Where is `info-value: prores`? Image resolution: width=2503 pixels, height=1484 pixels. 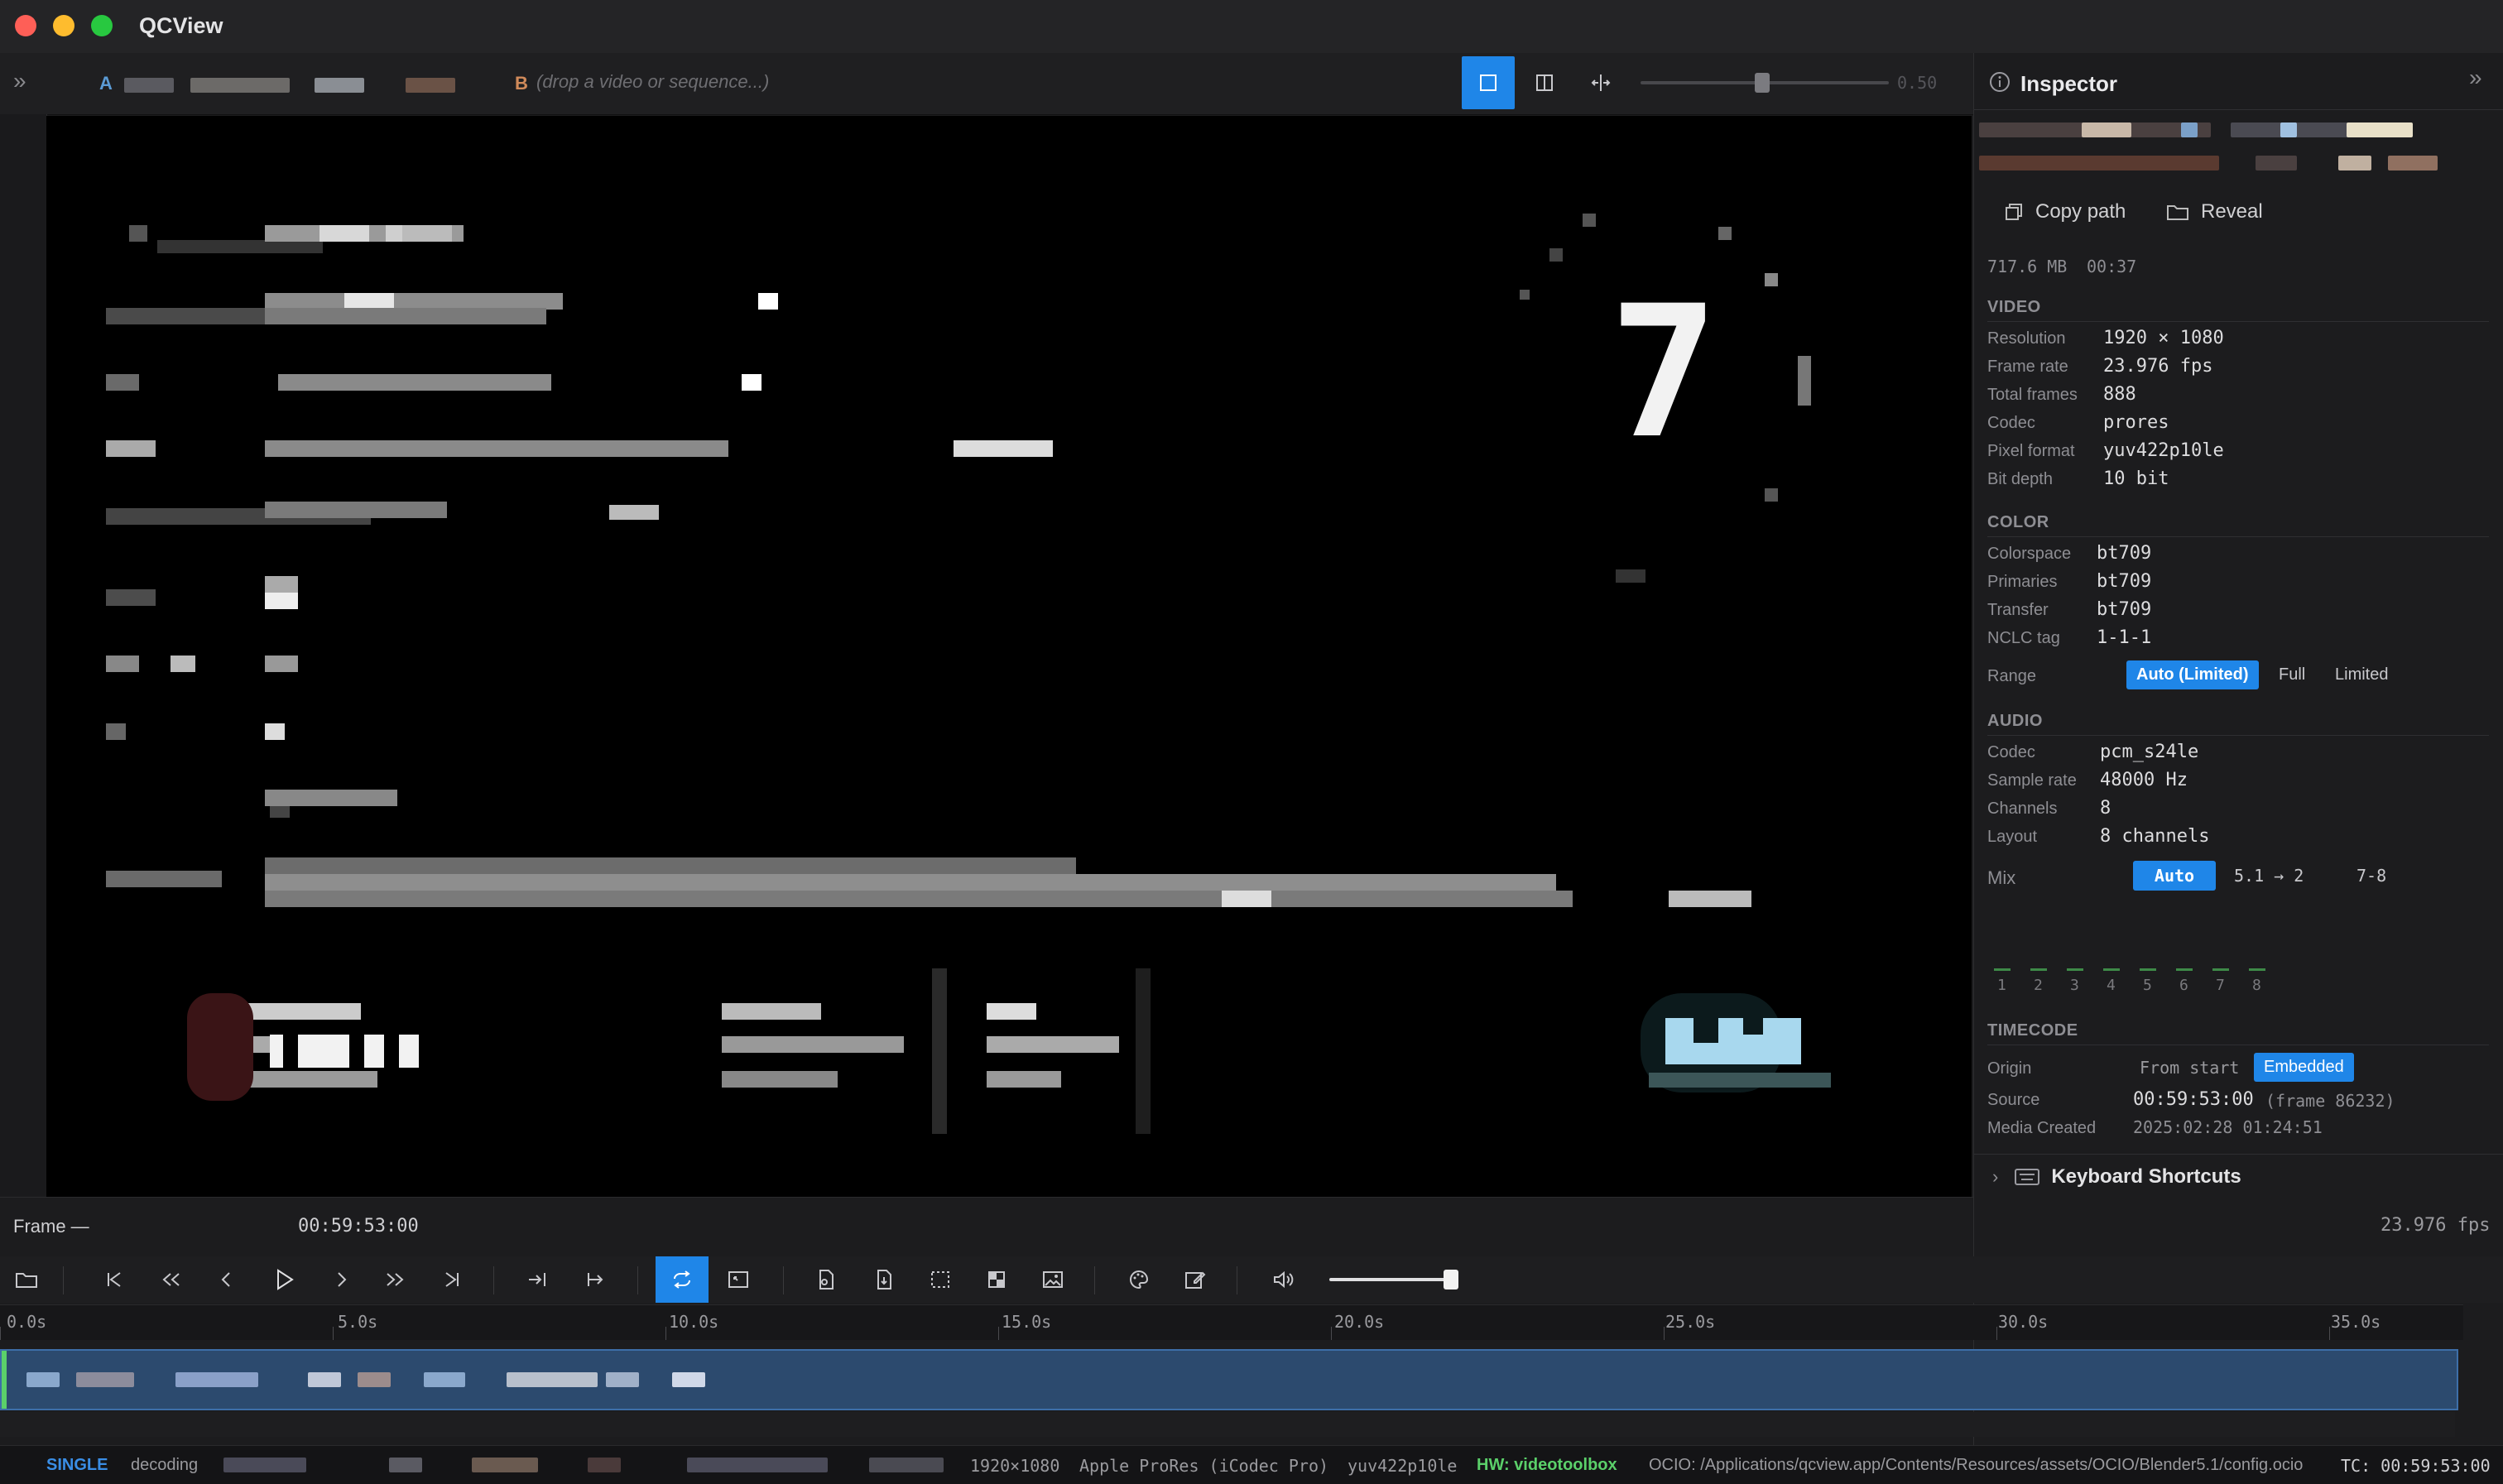 info-value: prores is located at coordinates (2136, 422).